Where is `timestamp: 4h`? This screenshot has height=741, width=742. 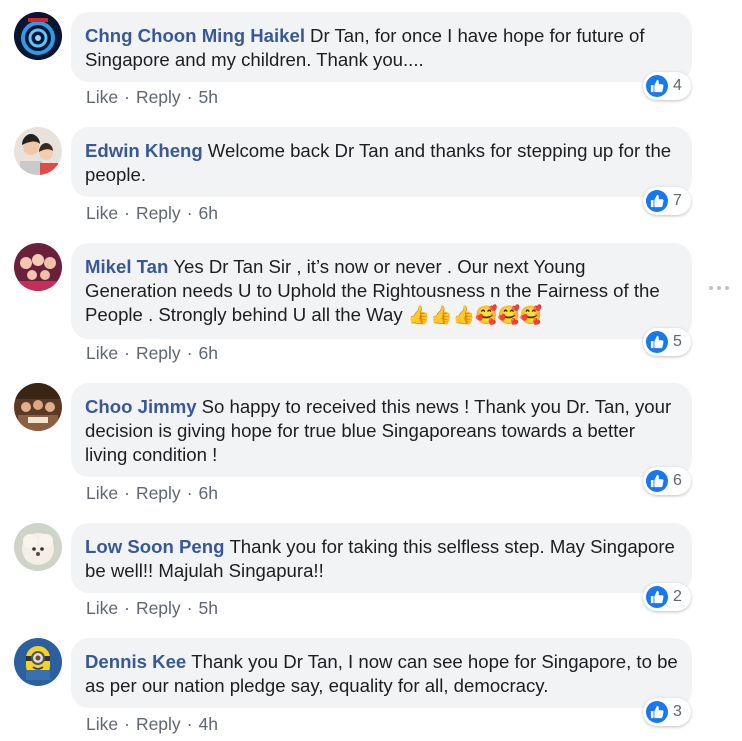 timestamp: 4h is located at coordinates (208, 724).